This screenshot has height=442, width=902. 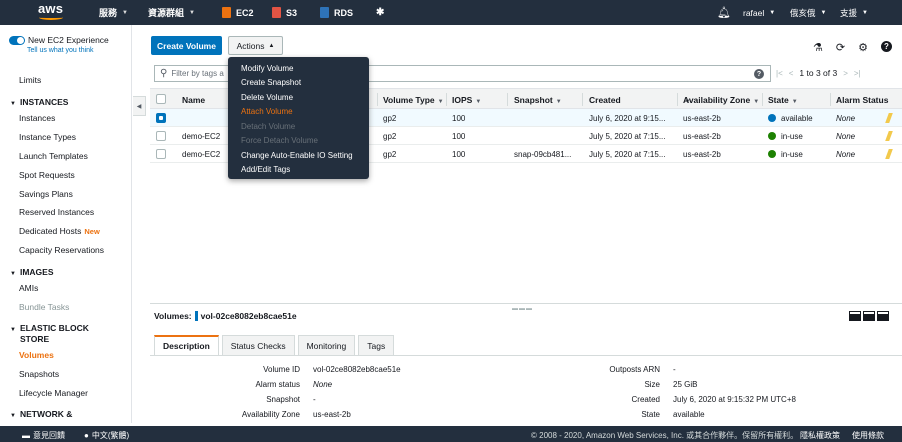 I want to click on sidebar-item-savings-plans: Savings Plans, so click(x=46, y=194).